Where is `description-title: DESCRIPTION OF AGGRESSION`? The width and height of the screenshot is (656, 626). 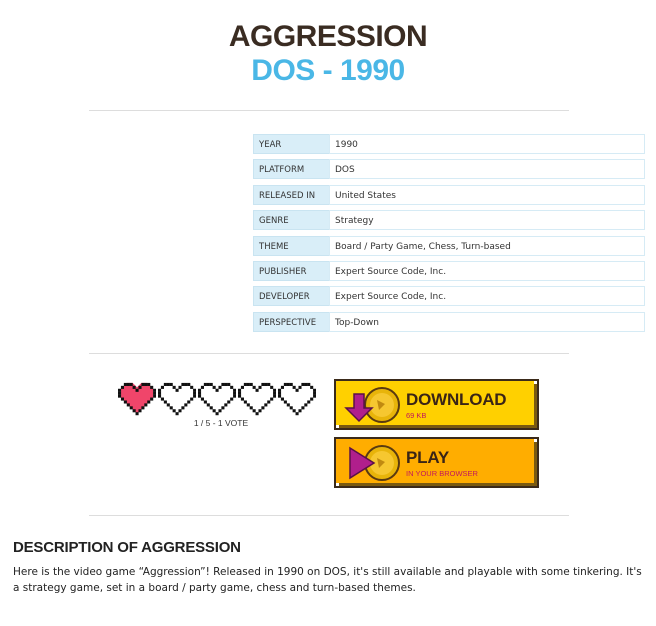
description-title: DESCRIPTION OF AGGRESSION is located at coordinates (127, 547).